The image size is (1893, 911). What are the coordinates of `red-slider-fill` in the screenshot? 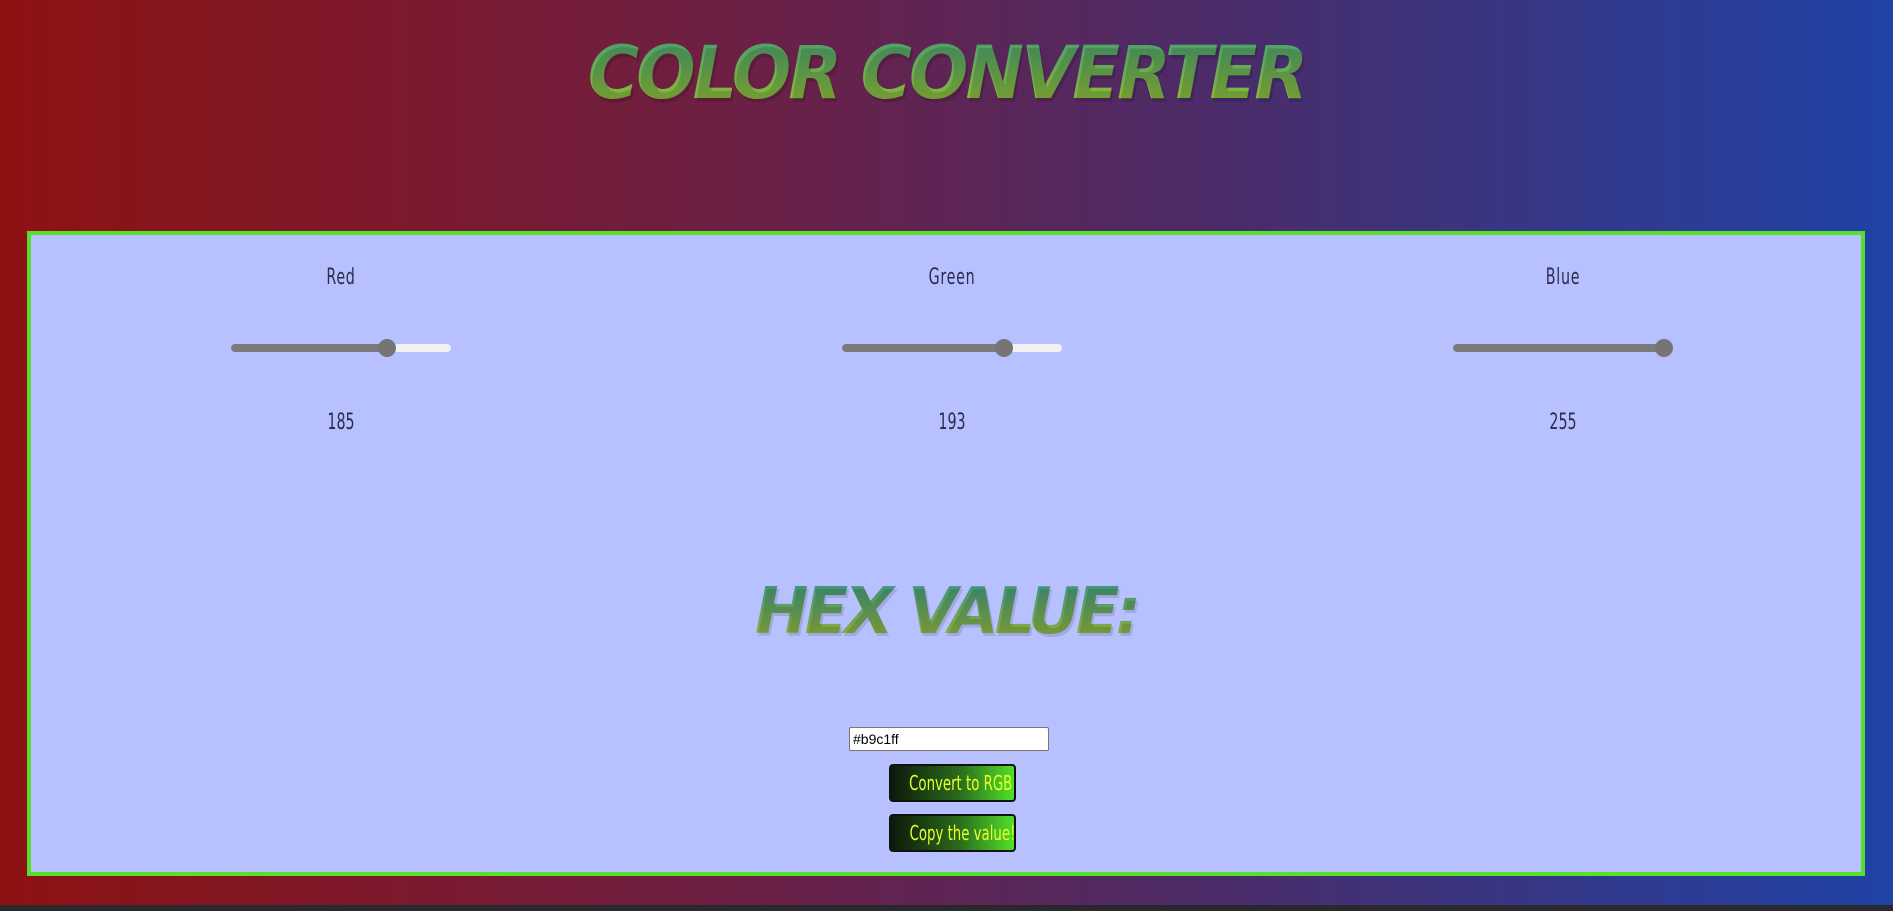 It's located at (309, 348).